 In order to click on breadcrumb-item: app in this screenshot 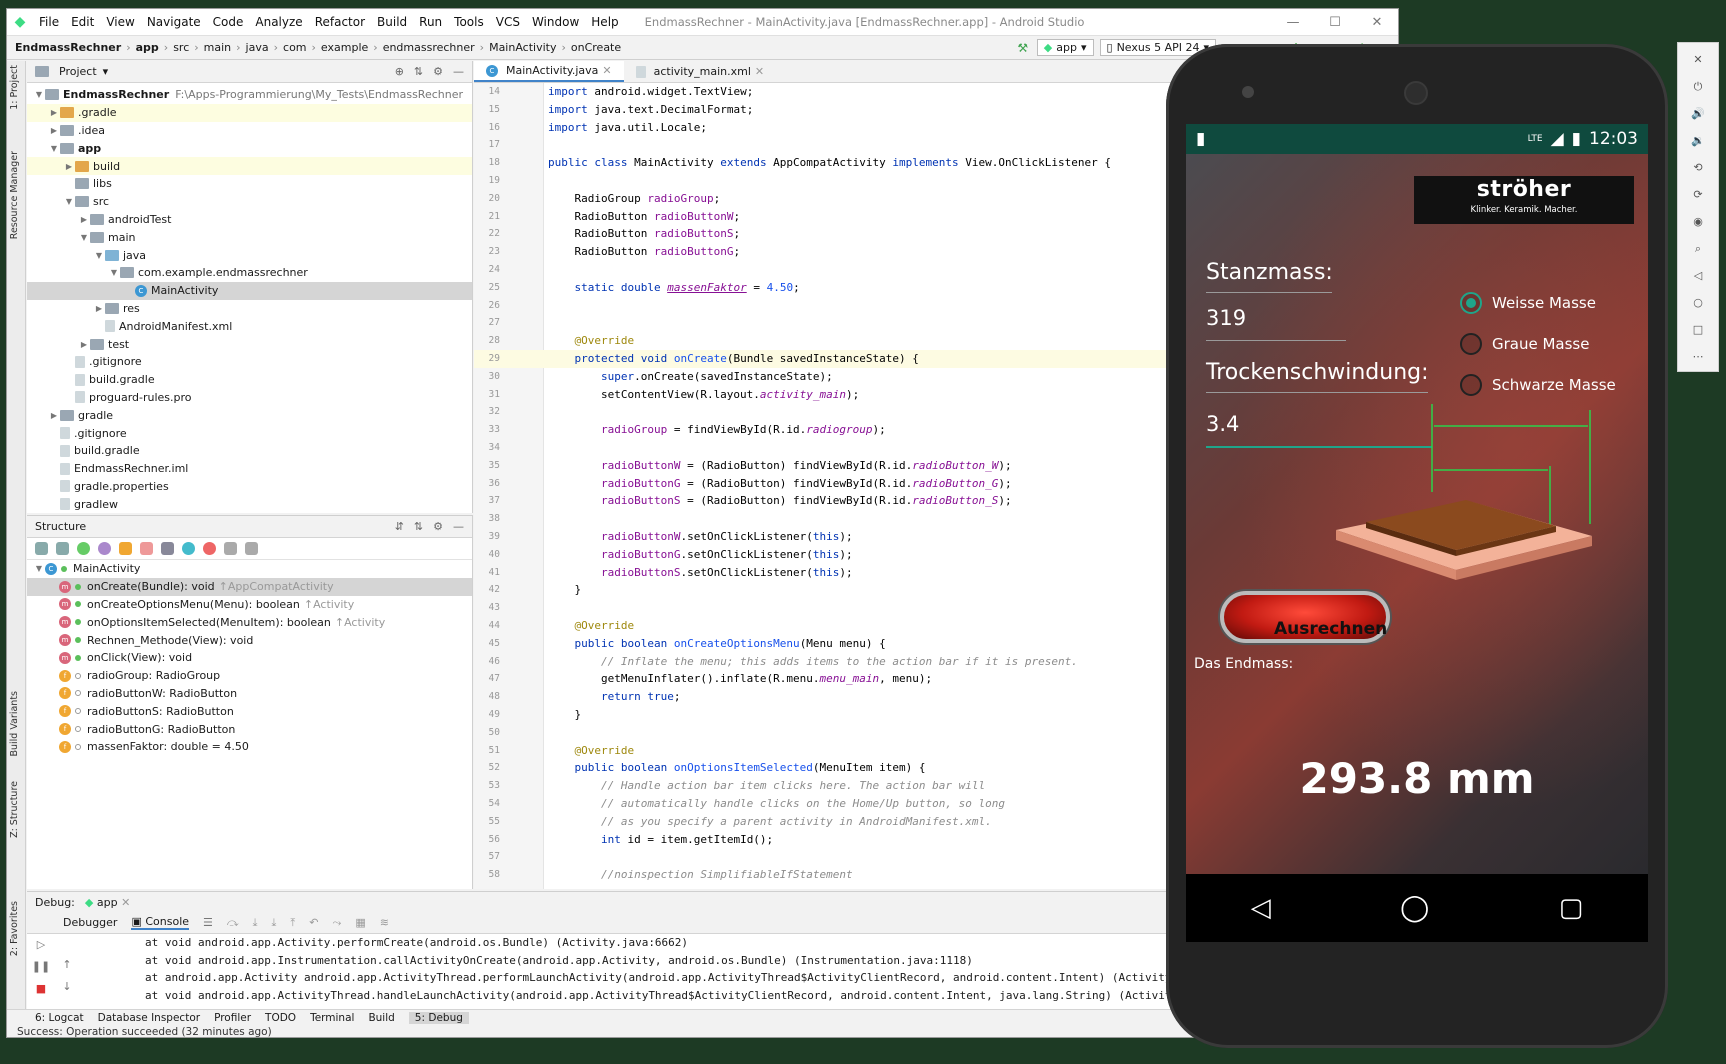, I will do `click(147, 47)`.